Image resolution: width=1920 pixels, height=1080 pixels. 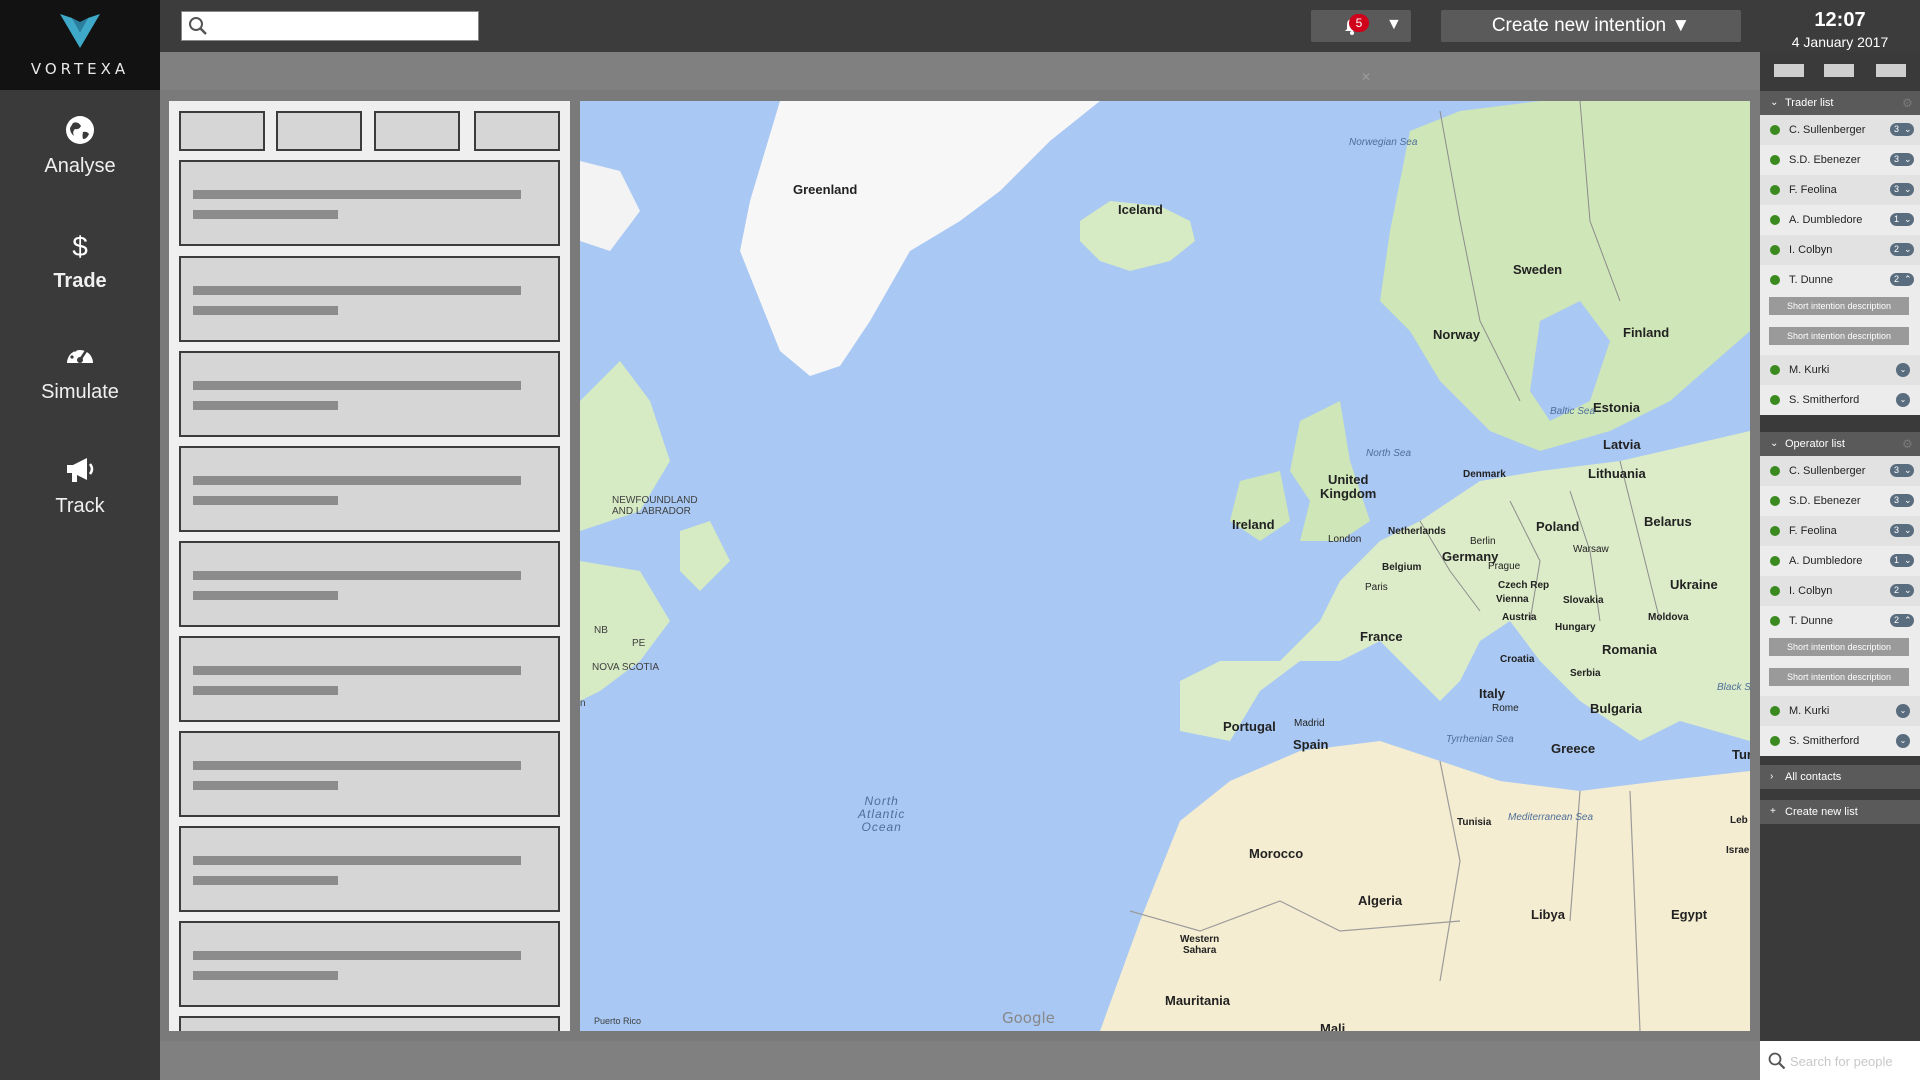 I want to click on clock: 12:07 4 January 2017, so click(x=1840, y=26).